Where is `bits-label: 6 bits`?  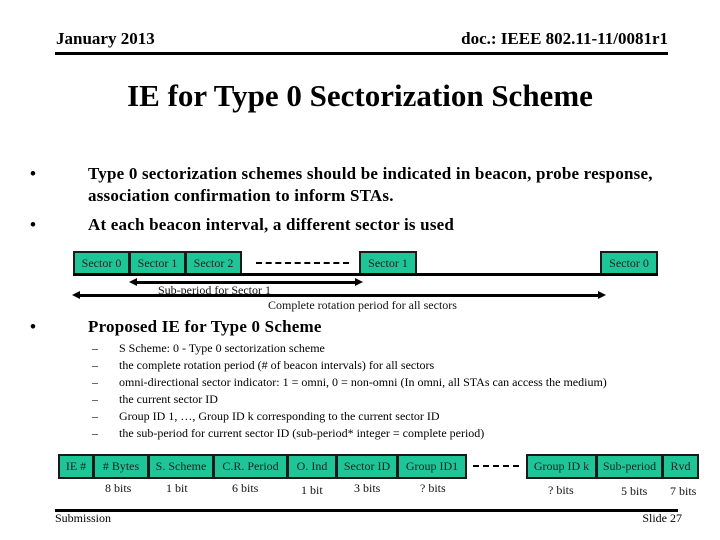 bits-label: 6 bits is located at coordinates (245, 488).